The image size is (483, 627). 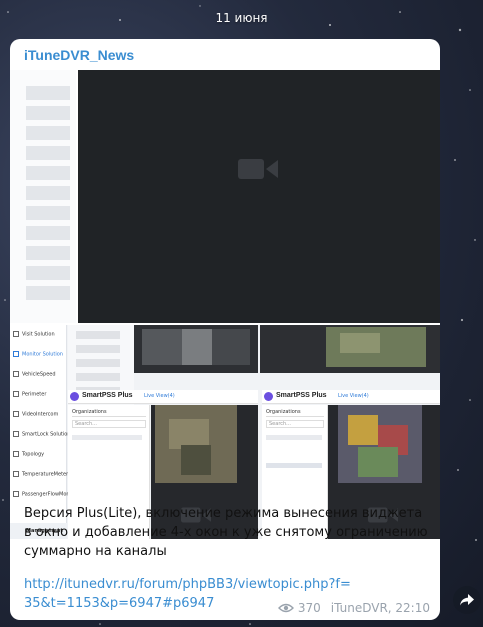 I want to click on channel-name: iTuneDVR_News, so click(x=79, y=55).